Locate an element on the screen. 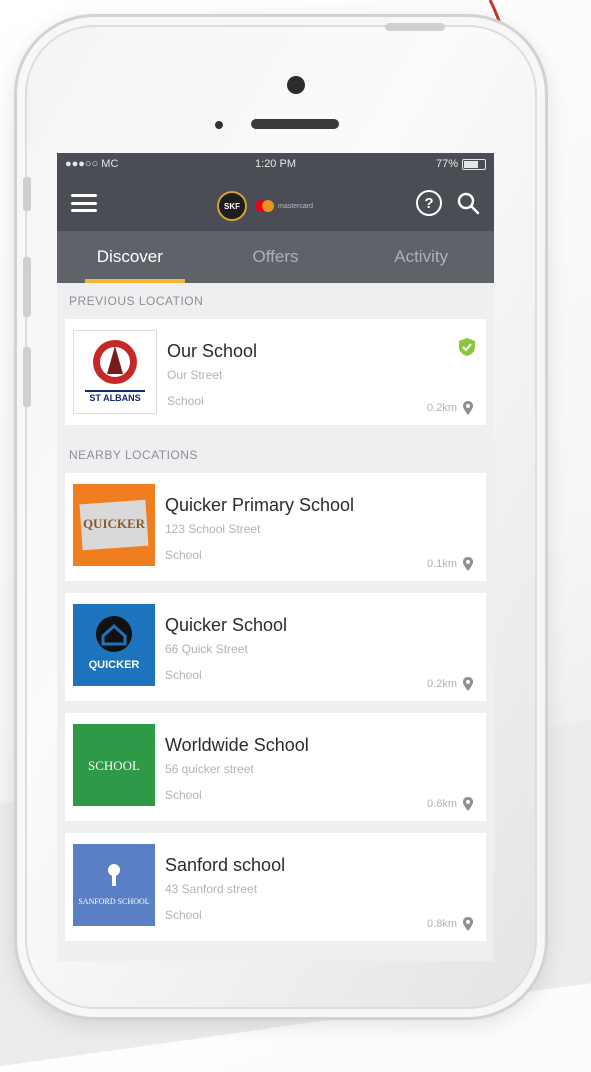 The height and width of the screenshot is (1072, 591). sanford-logo-icon: SANFORD SCHOOL is located at coordinates (114, 885).